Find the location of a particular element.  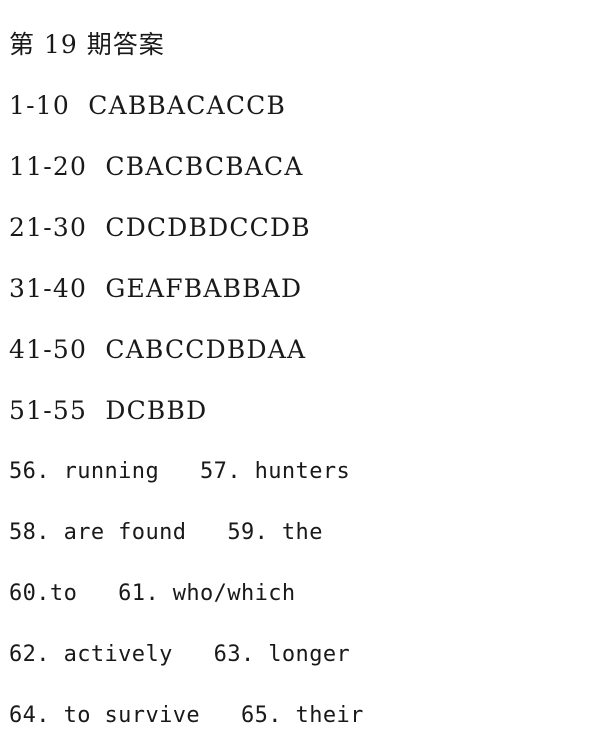

answer-line-1-10: 1-10 CABBACACCB is located at coordinates (148, 105).